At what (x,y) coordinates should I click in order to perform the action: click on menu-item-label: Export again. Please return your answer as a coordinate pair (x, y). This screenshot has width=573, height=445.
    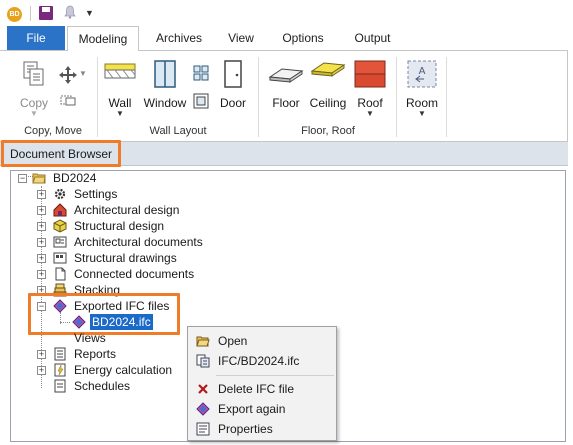
    Looking at the image, I should click on (252, 409).